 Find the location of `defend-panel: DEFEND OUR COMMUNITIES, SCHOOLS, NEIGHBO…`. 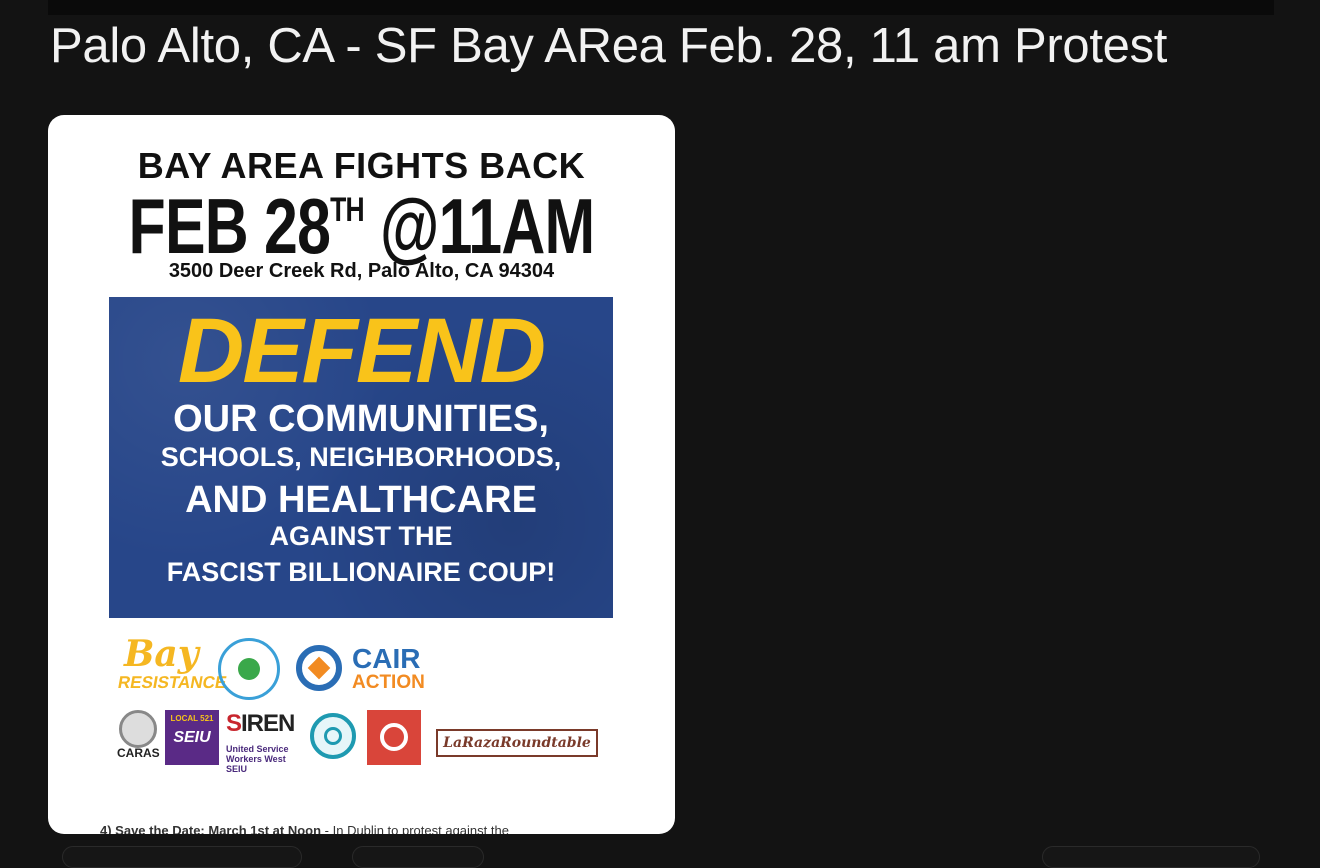

defend-panel: DEFEND OUR COMMUNITIES, SCHOOLS, NEIGHBO… is located at coordinates (361, 457).